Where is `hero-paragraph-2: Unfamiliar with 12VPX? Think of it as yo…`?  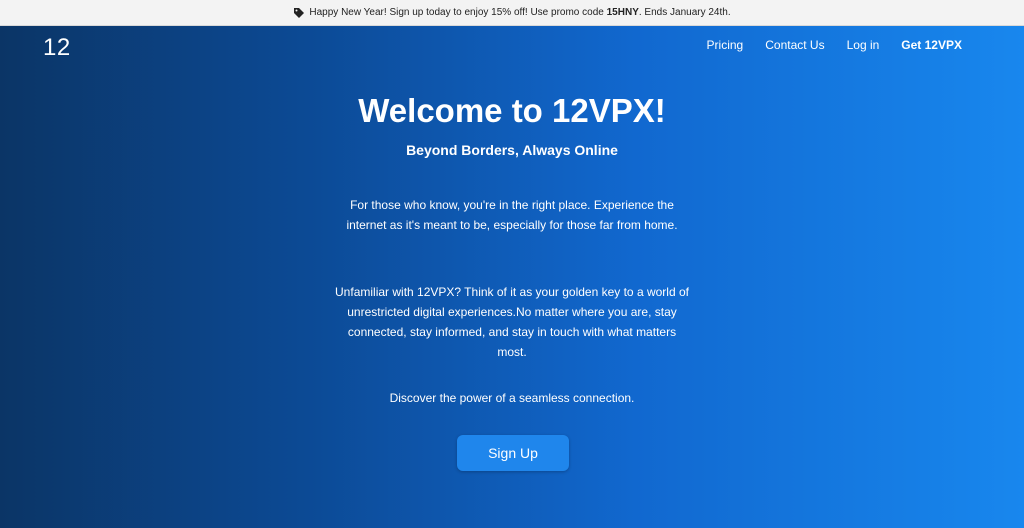
hero-paragraph-2: Unfamiliar with 12VPX? Think of it as yo… is located at coordinates (512, 322).